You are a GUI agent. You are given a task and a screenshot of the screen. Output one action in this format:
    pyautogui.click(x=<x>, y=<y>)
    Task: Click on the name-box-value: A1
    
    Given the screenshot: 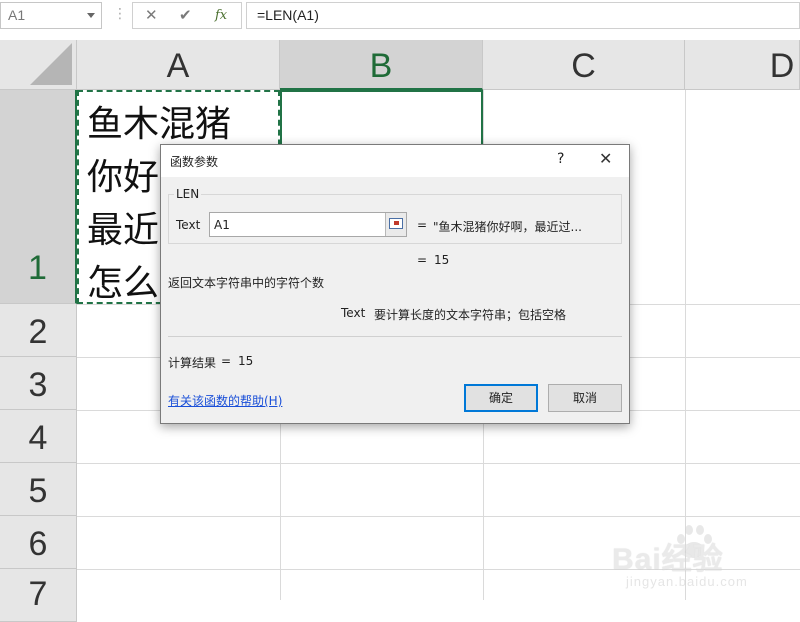 What is the action you would take?
    pyautogui.click(x=17, y=15)
    